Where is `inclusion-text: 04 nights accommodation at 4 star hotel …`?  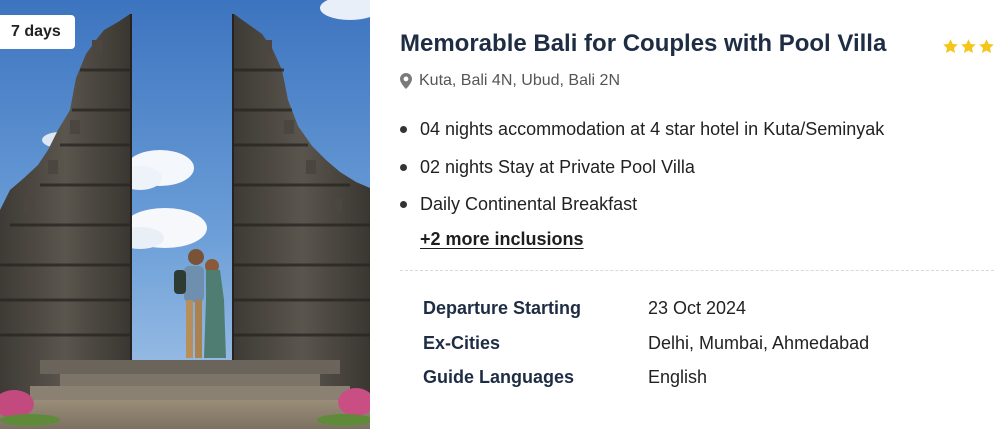
inclusion-text: 04 nights accommodation at 4 star hotel … is located at coordinates (652, 129).